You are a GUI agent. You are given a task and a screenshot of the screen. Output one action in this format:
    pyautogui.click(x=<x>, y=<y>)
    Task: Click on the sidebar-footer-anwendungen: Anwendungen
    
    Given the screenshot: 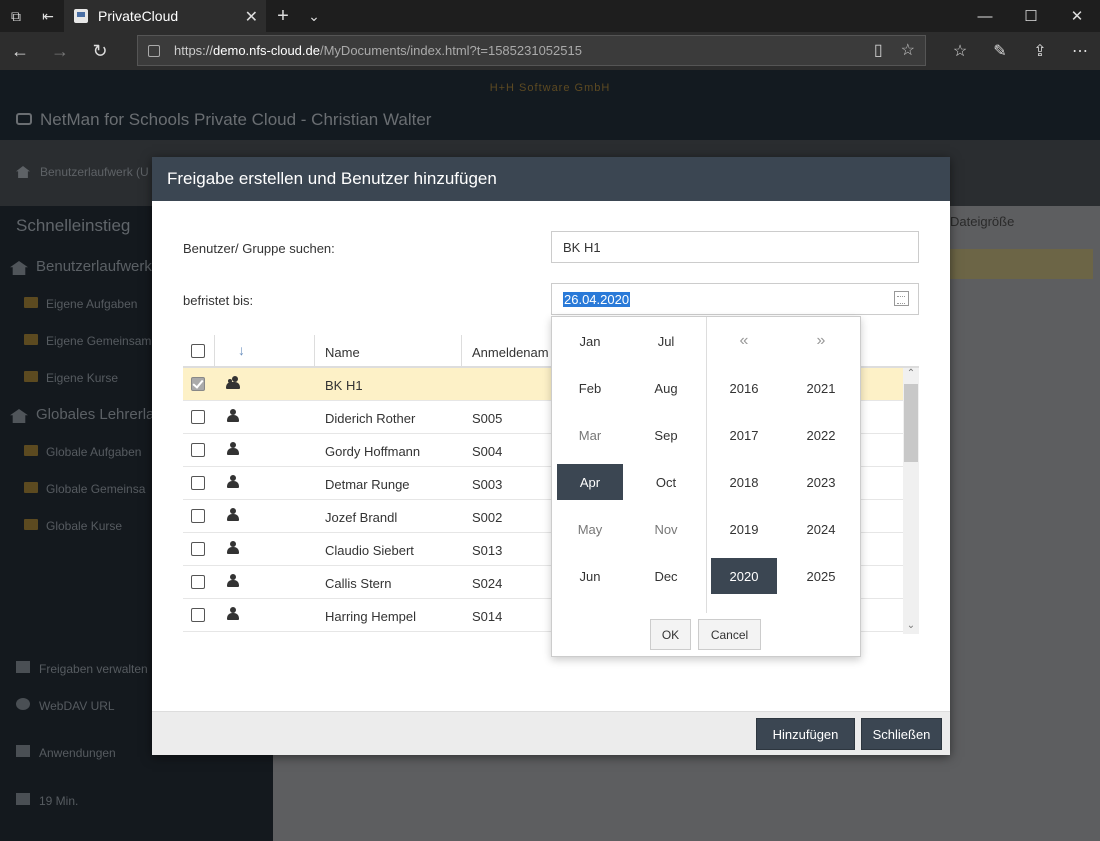 What is the action you would take?
    pyautogui.click(x=77, y=753)
    